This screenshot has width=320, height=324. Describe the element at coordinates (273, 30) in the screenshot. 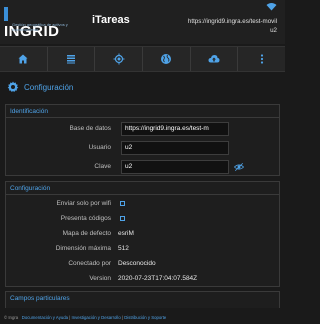

I see `current-user: u2` at that location.